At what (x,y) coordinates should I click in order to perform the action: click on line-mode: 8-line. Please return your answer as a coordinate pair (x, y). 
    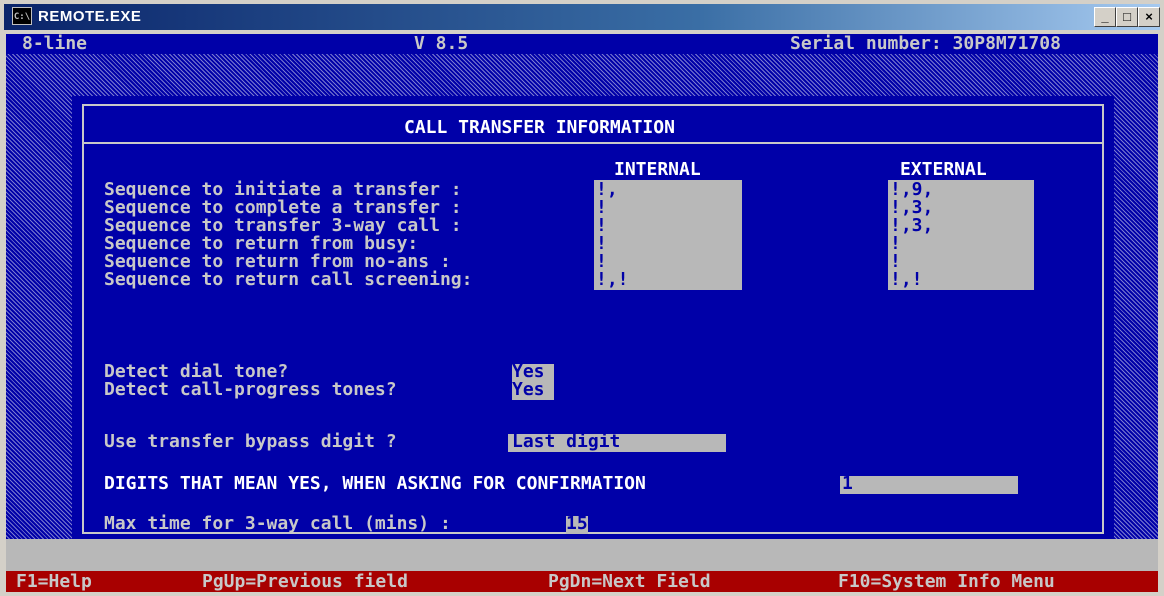
    Looking at the image, I should click on (55, 44).